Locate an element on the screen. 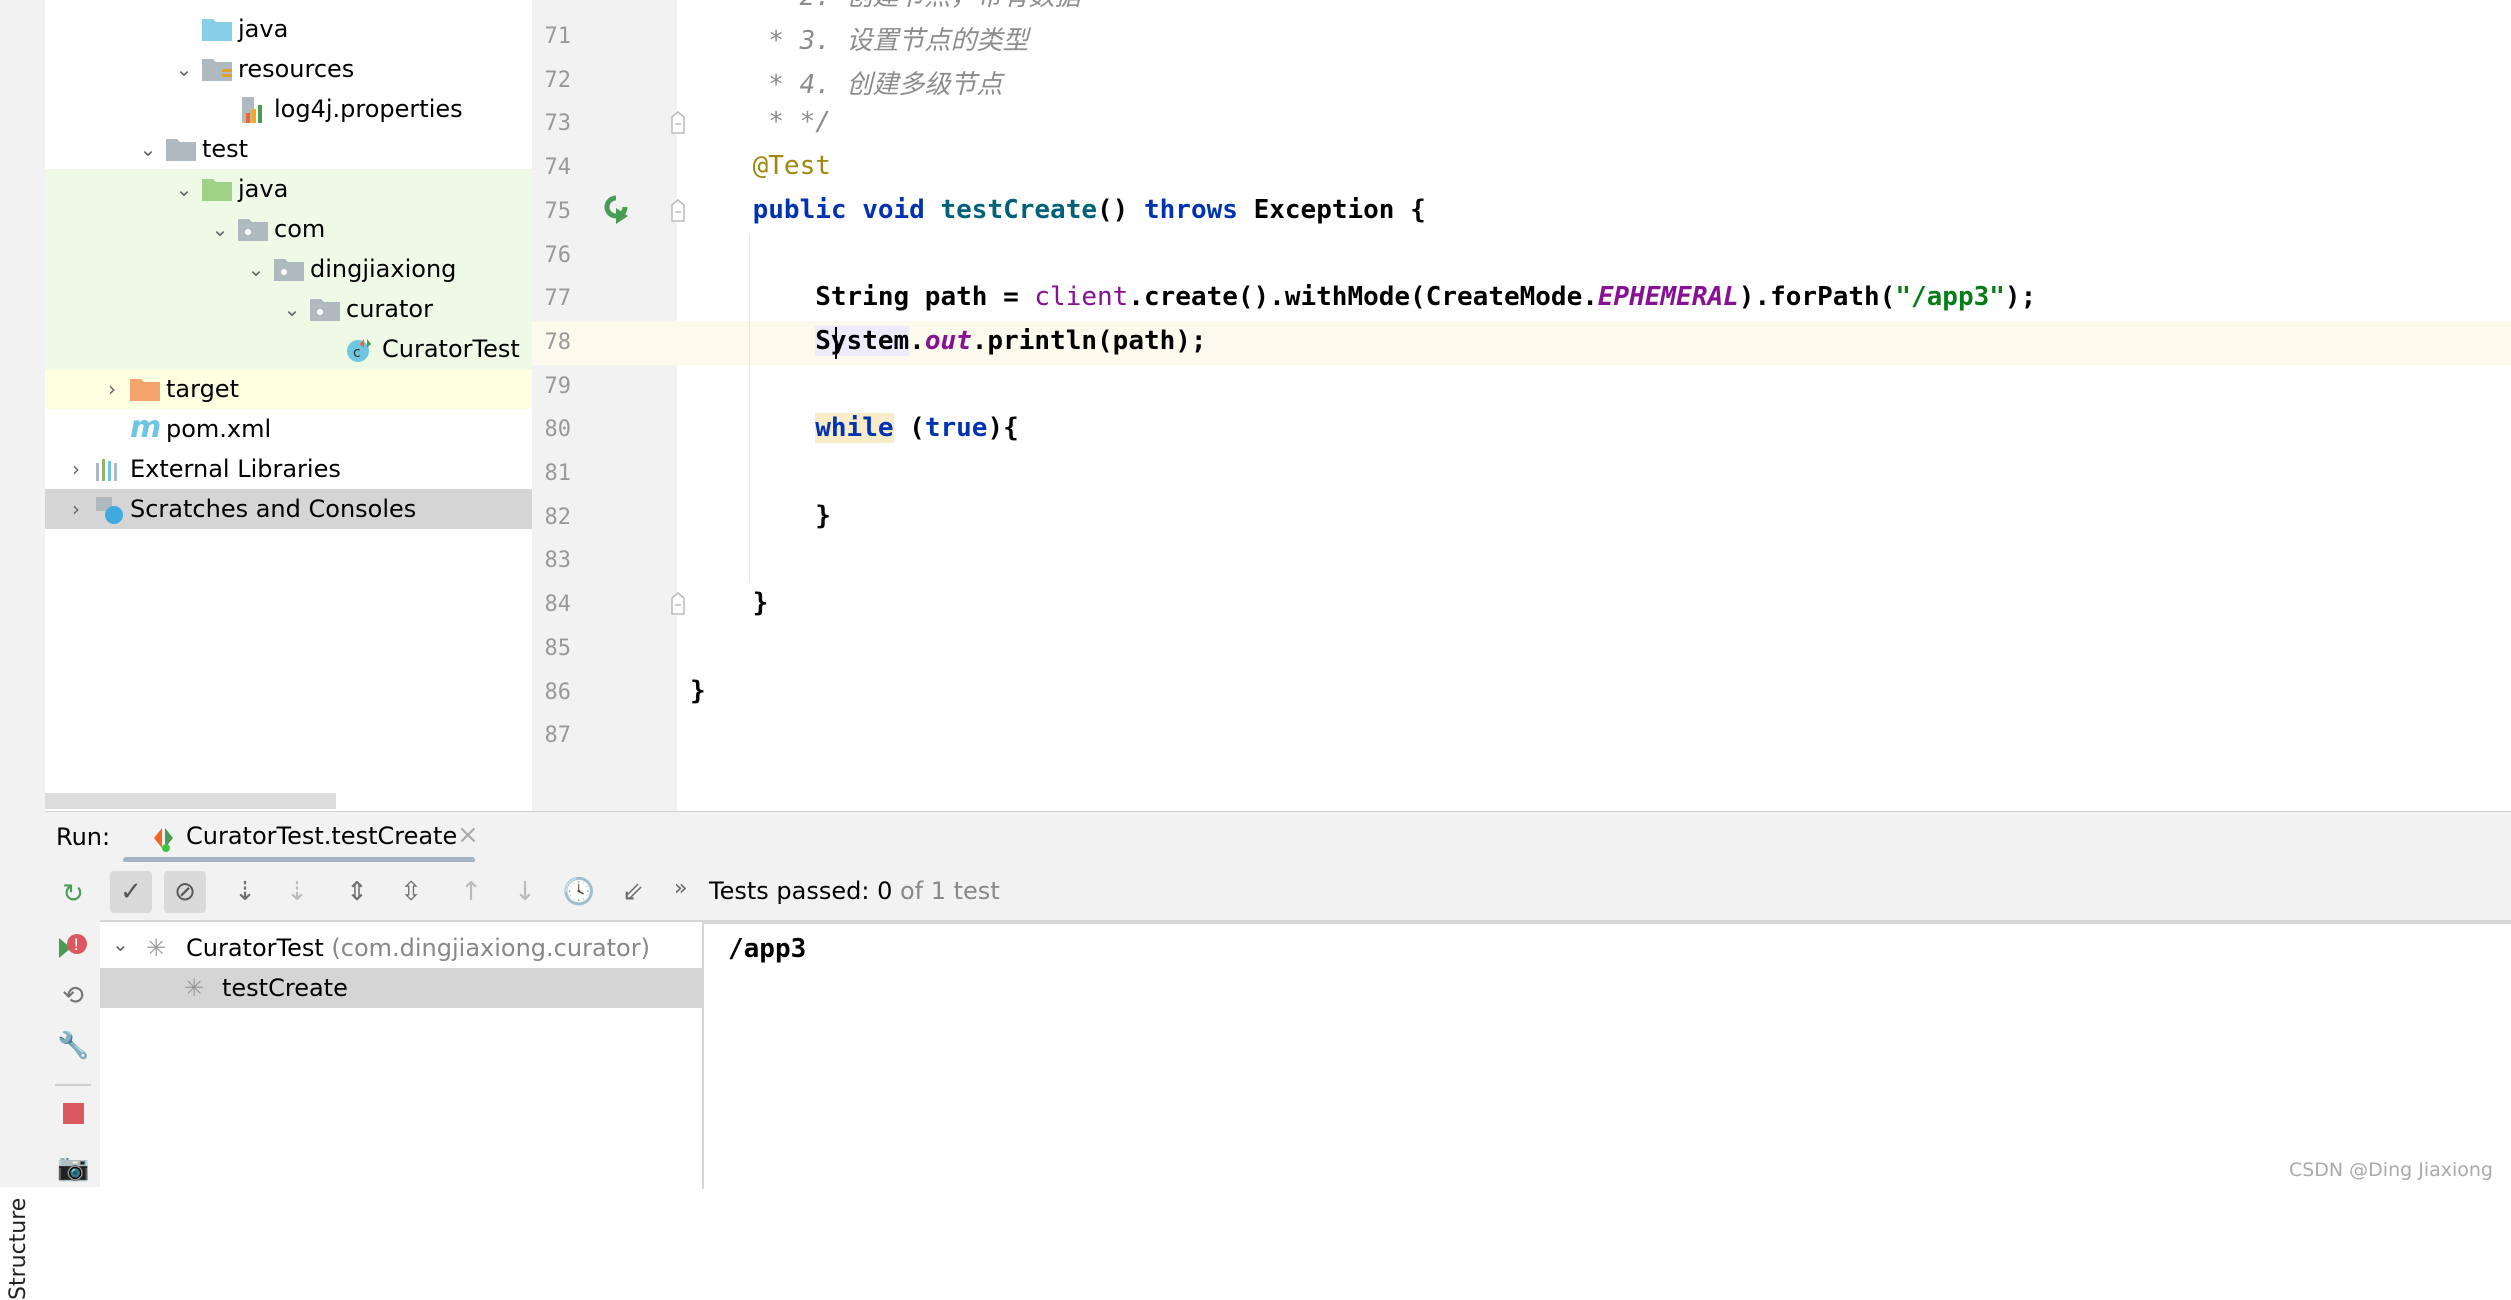 Image resolution: width=2511 pixels, height=1300 pixels. line-number: 87 is located at coordinates (558, 736).